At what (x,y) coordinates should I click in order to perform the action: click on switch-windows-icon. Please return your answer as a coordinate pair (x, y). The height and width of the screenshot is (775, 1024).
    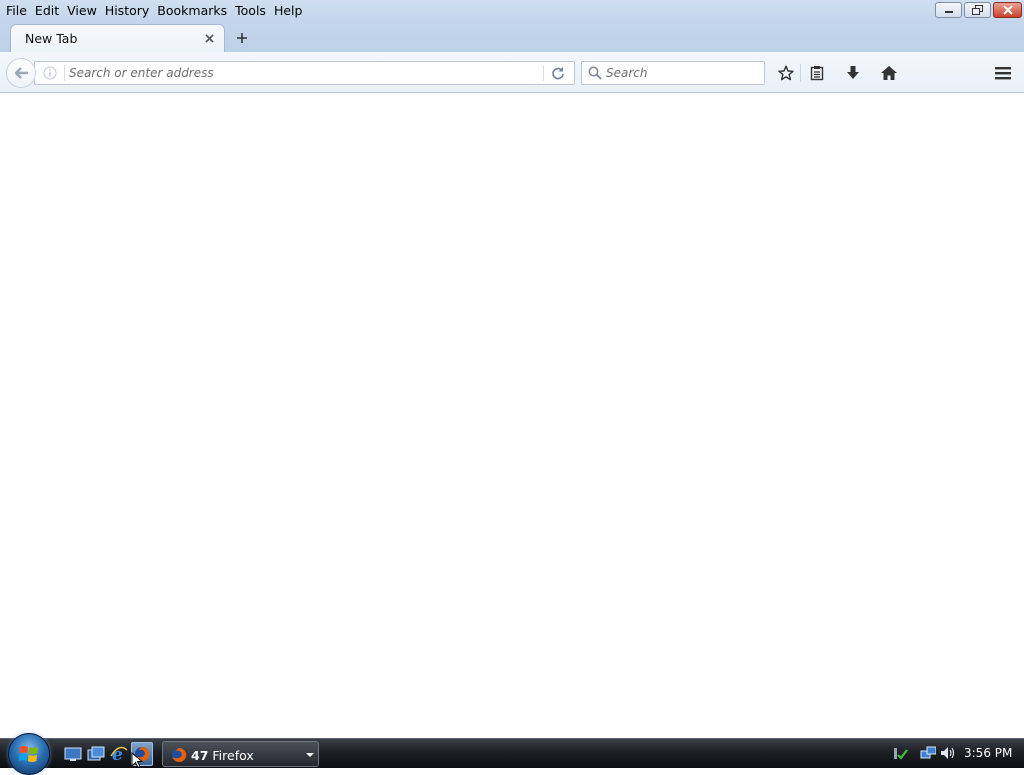
    Looking at the image, I should click on (96, 753).